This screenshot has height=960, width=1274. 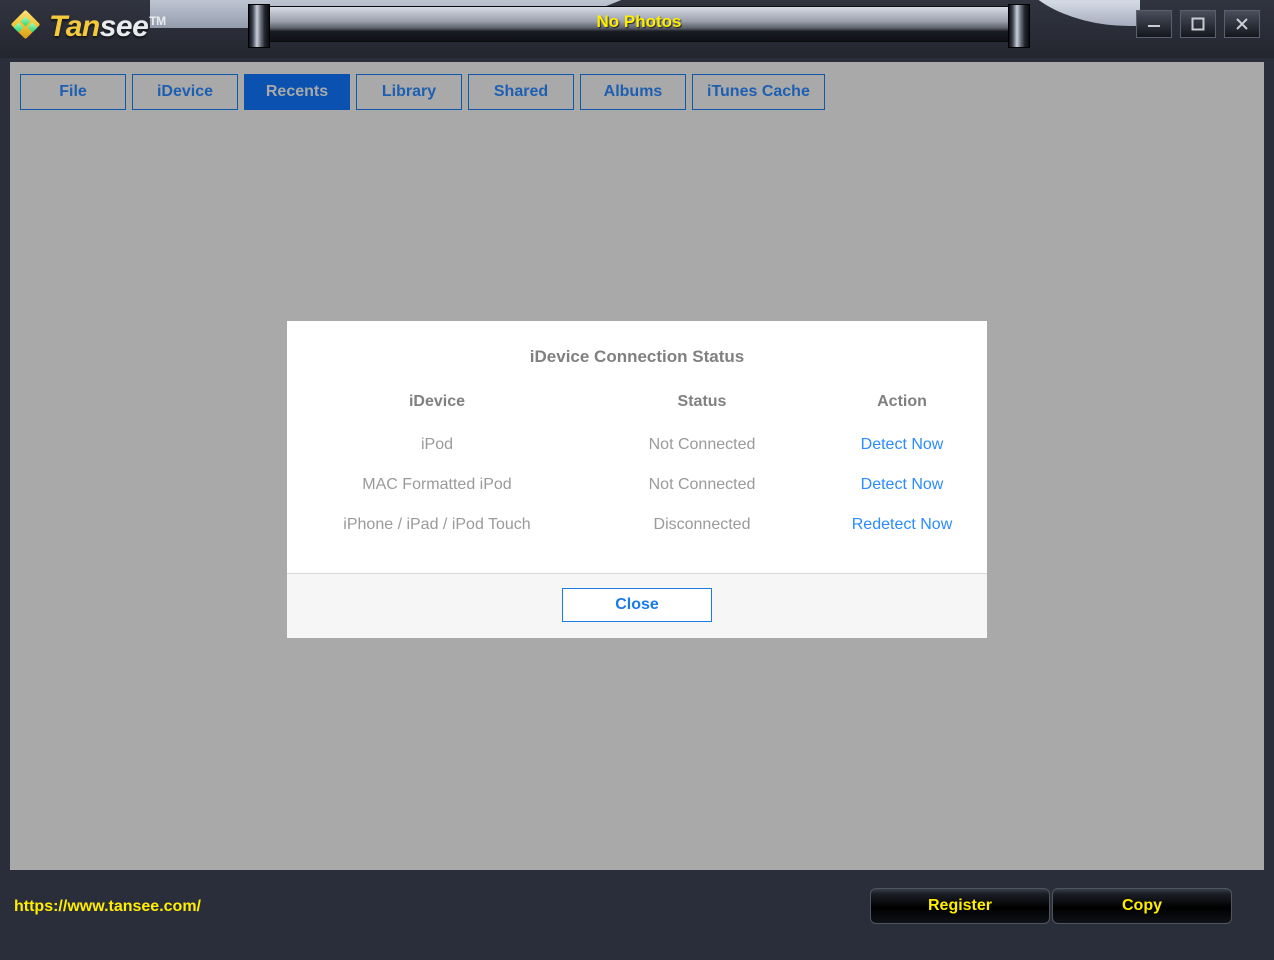 I want to click on tab-idevice: iDevice, so click(x=185, y=92).